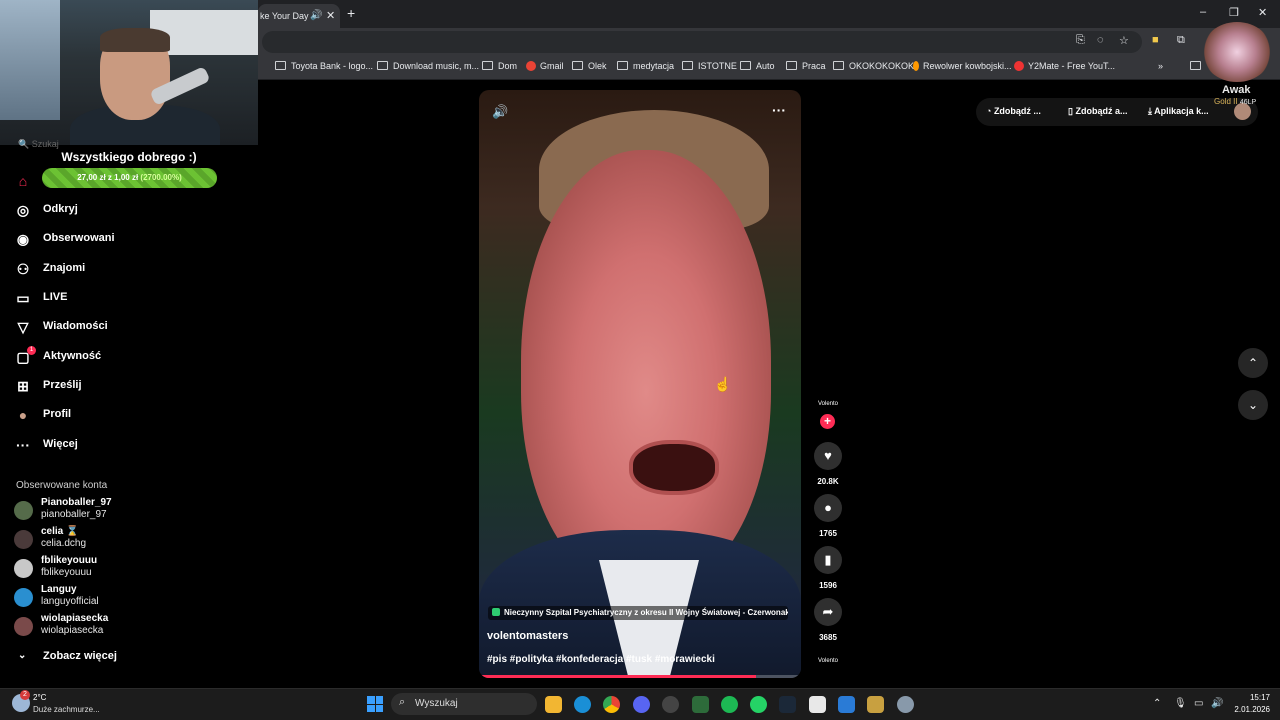  Describe the element at coordinates (846, 704) in the screenshot. I see `notepad-icon` at that location.